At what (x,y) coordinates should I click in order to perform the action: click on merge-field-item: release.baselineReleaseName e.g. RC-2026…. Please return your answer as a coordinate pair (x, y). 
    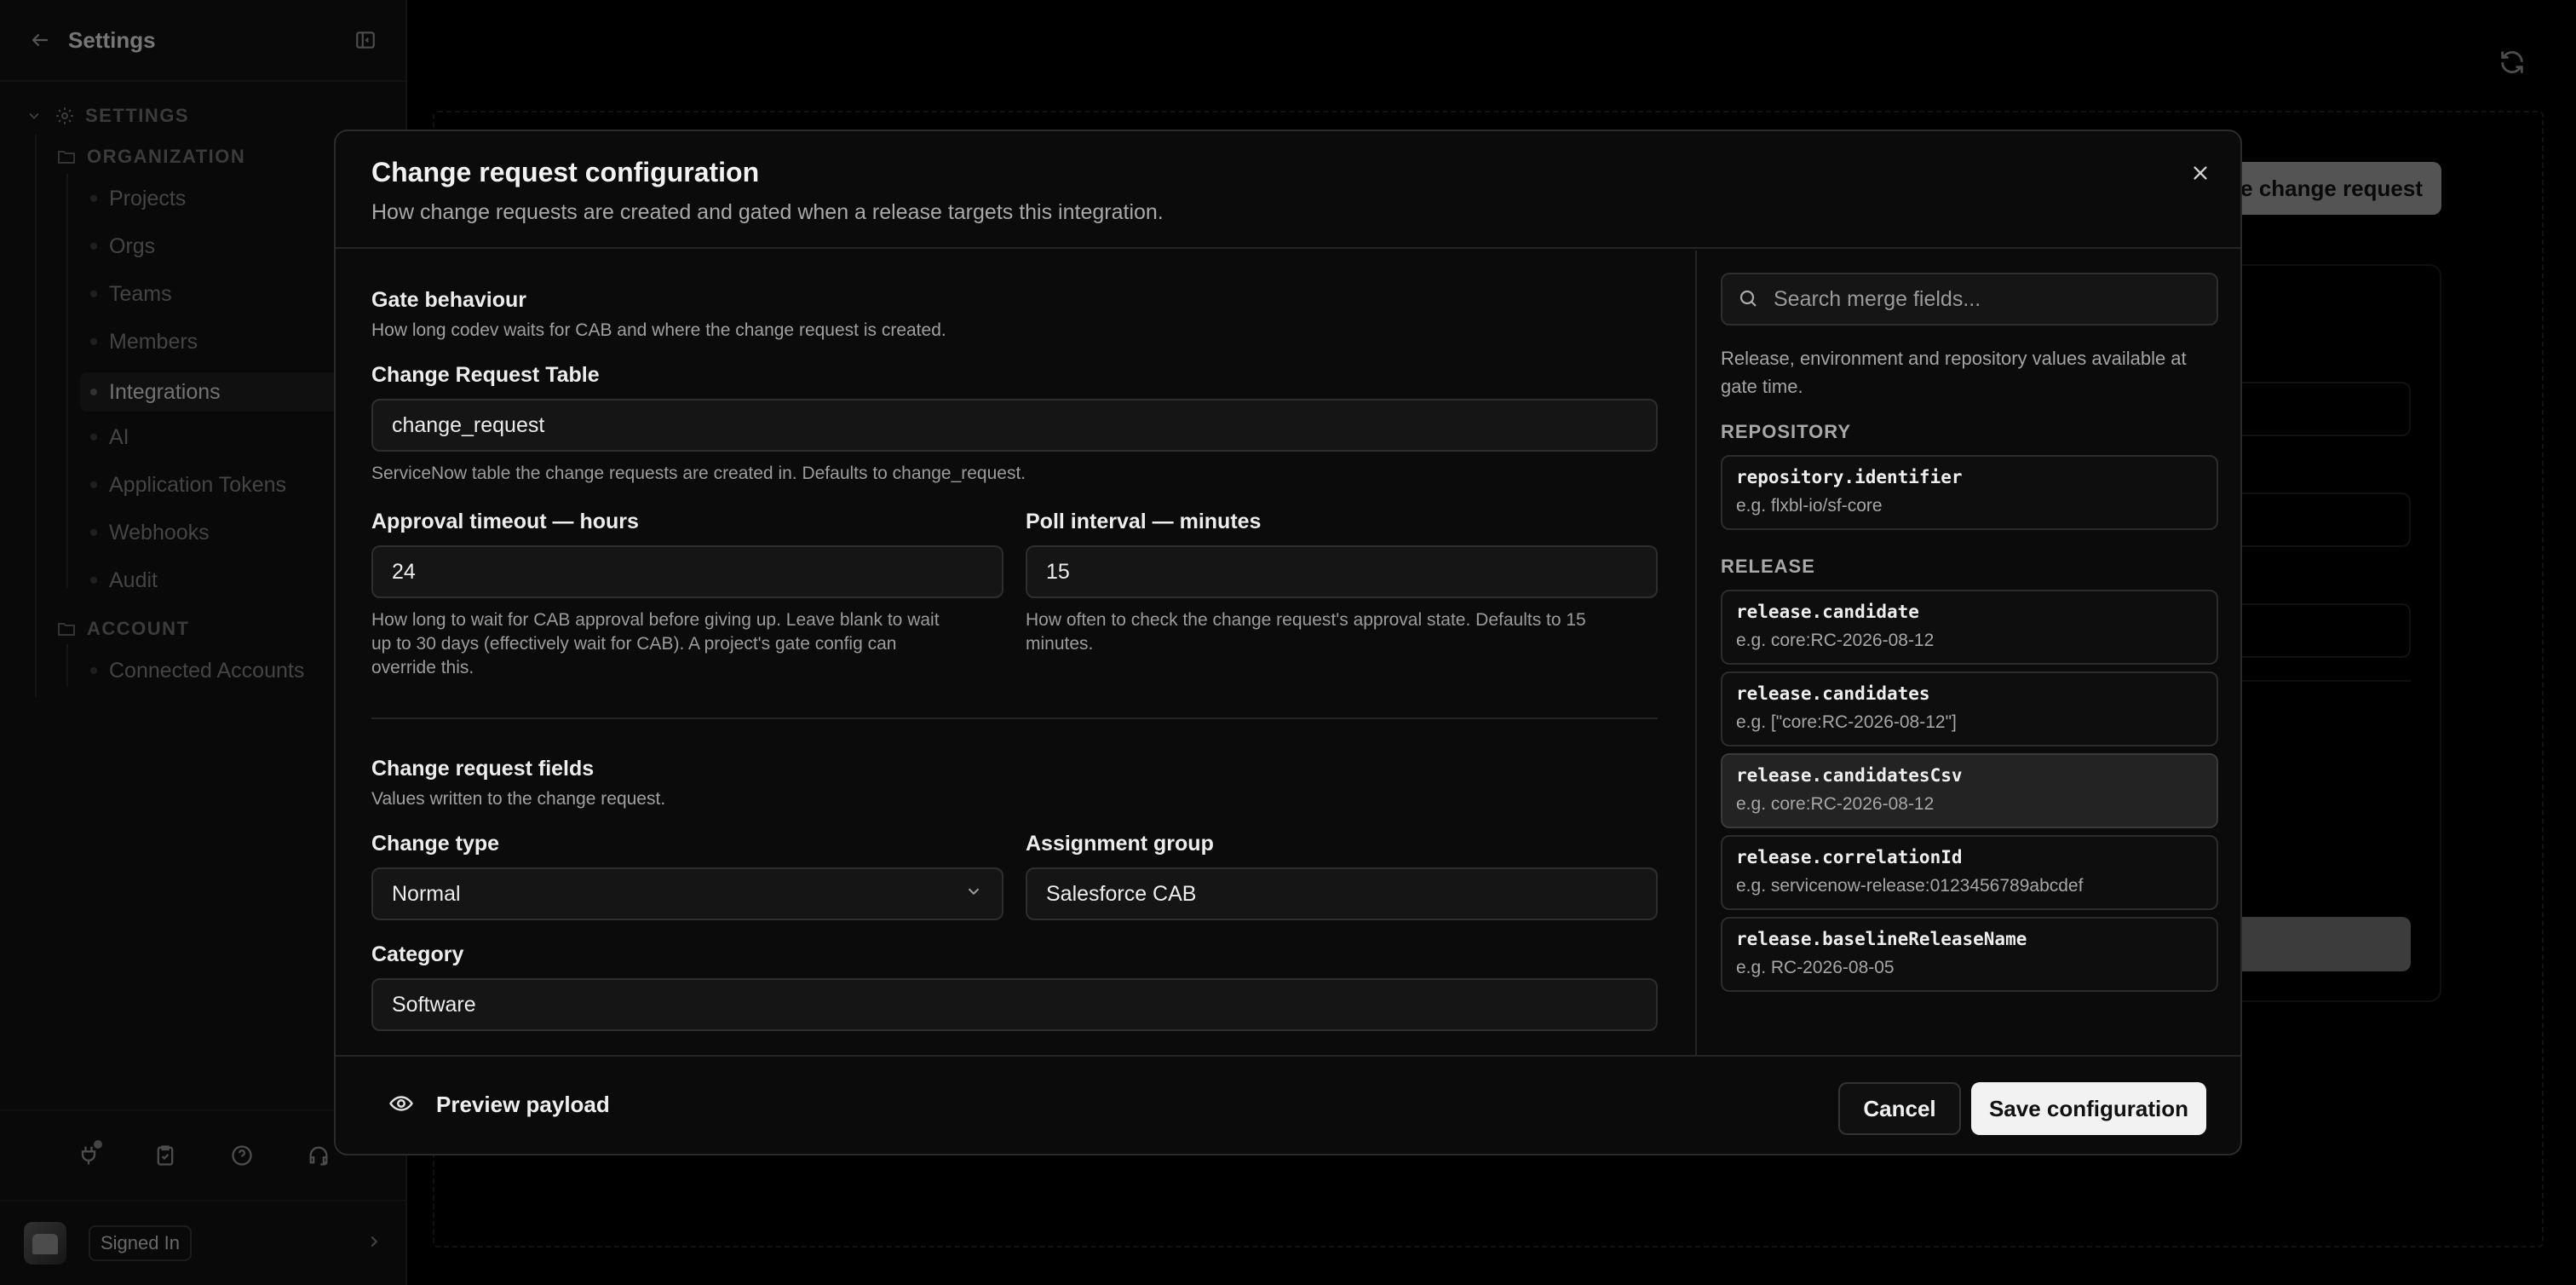
    Looking at the image, I should click on (1970, 954).